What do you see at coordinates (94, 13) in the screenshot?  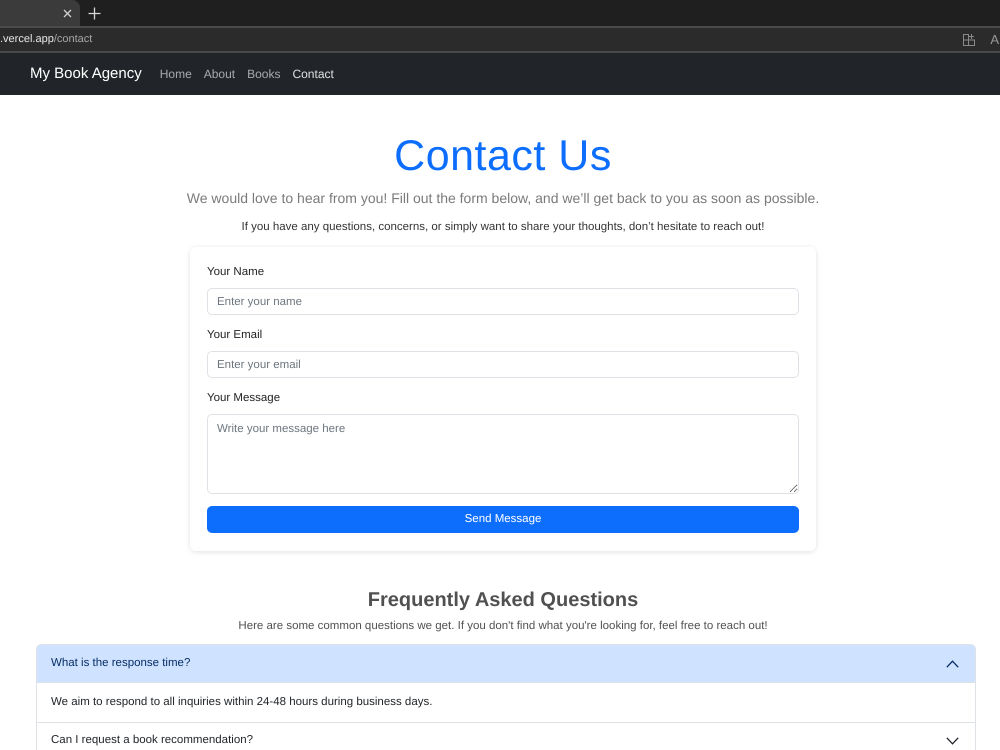 I see `plus-icon` at bounding box center [94, 13].